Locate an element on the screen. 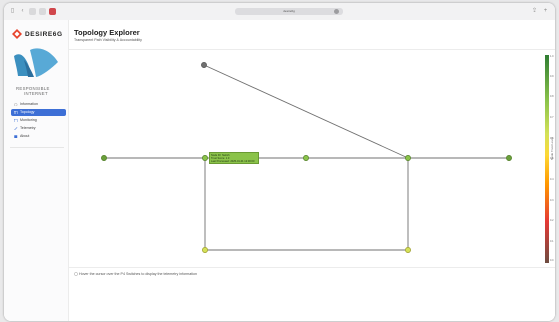 This screenshot has height=322, width=559. sidebar-item-monitoring: Monitoring is located at coordinates (38, 120).